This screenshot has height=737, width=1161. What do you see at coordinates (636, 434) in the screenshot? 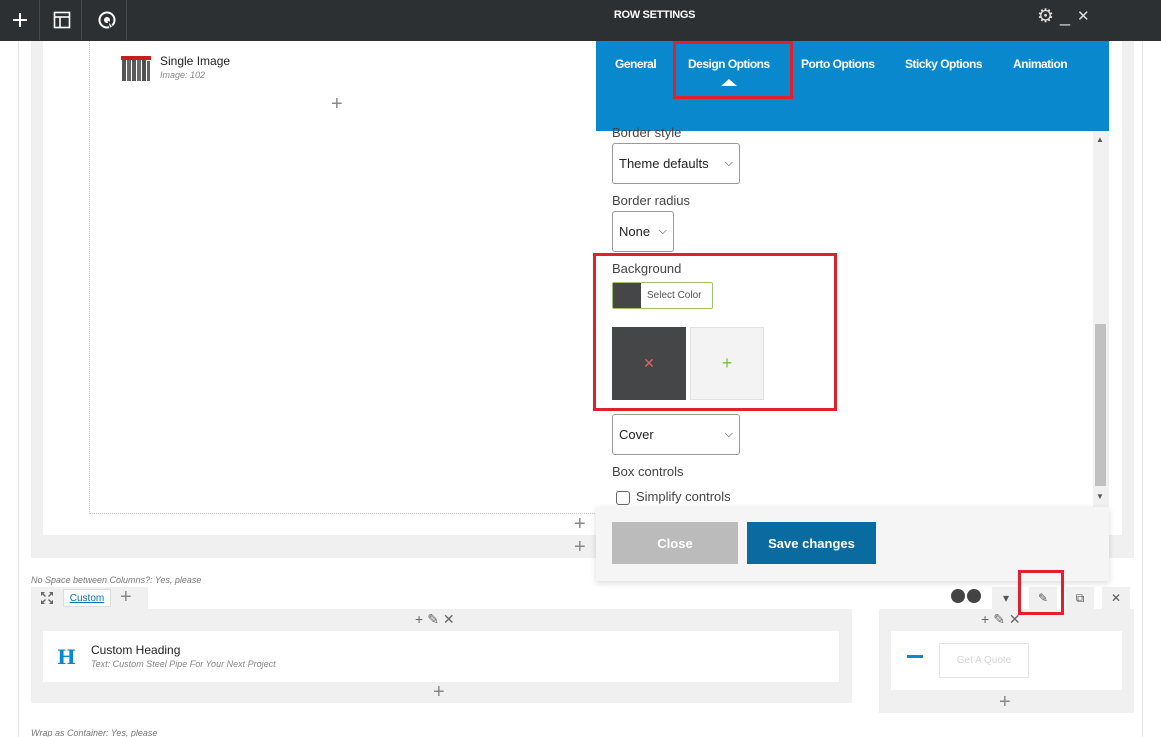
I see `background-size-value: Cover` at bounding box center [636, 434].